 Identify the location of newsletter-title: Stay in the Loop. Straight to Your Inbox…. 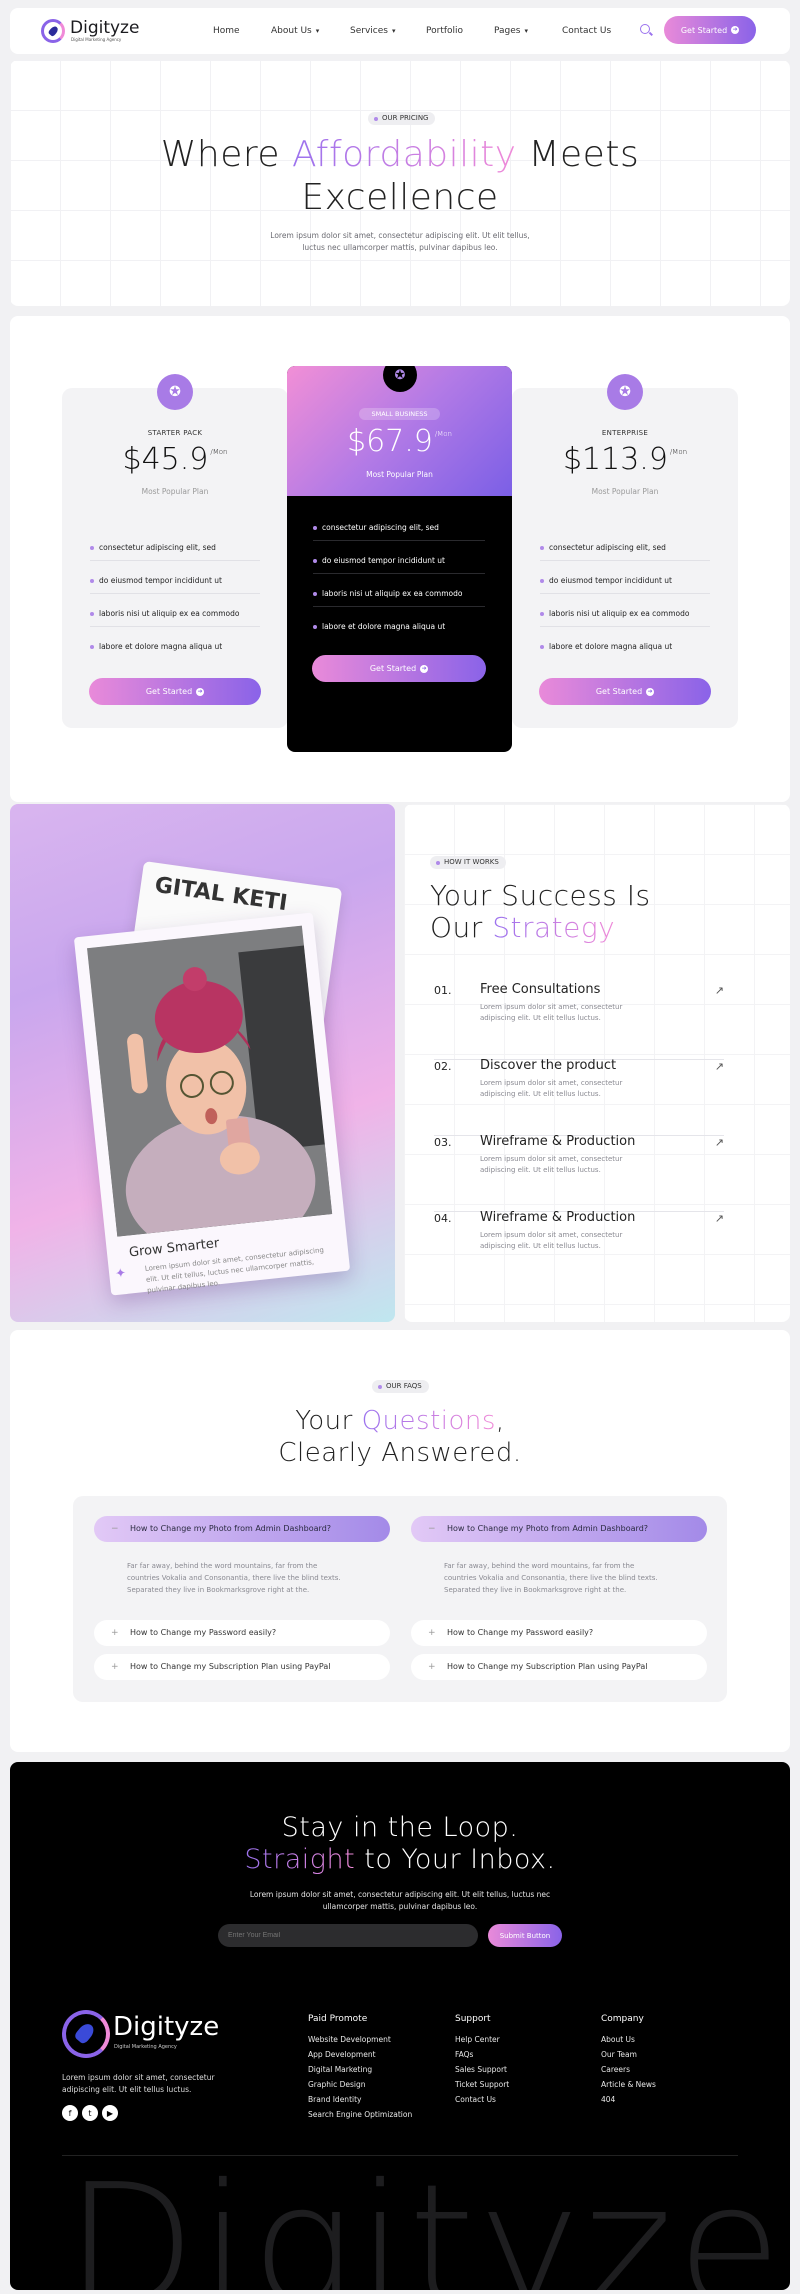
(400, 1844).